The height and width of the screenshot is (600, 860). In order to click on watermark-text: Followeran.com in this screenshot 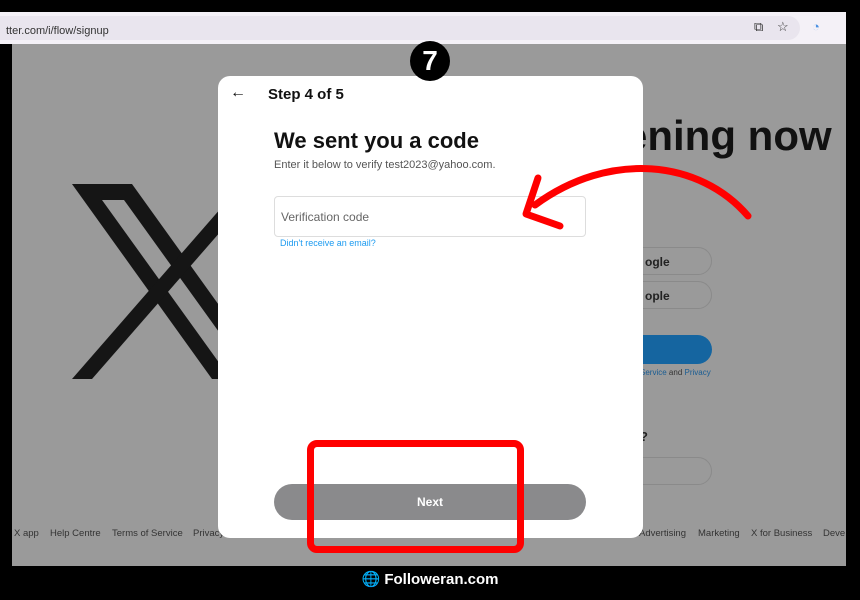, I will do `click(441, 579)`.